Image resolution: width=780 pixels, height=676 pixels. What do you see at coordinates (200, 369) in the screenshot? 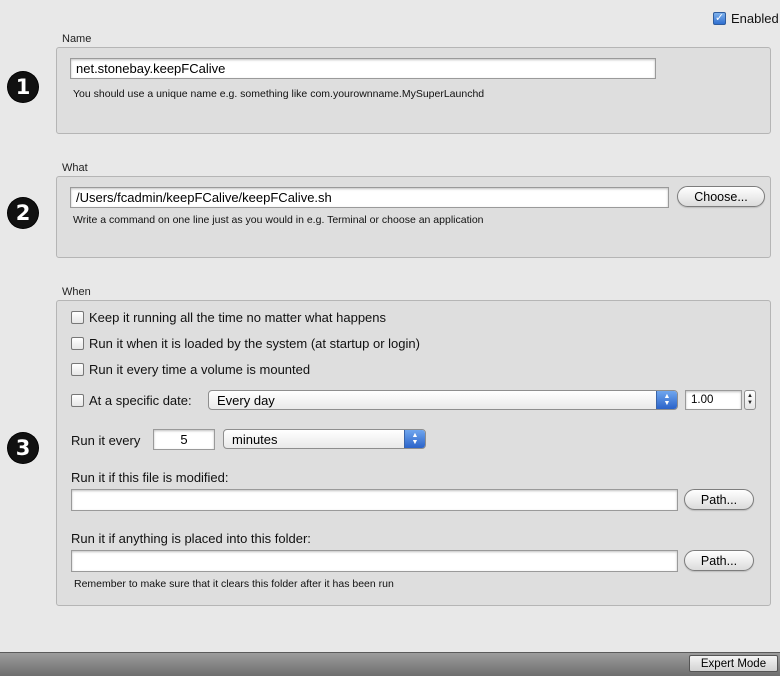
I see `volume-mounted-label: Run it every time a volume is mounted` at bounding box center [200, 369].